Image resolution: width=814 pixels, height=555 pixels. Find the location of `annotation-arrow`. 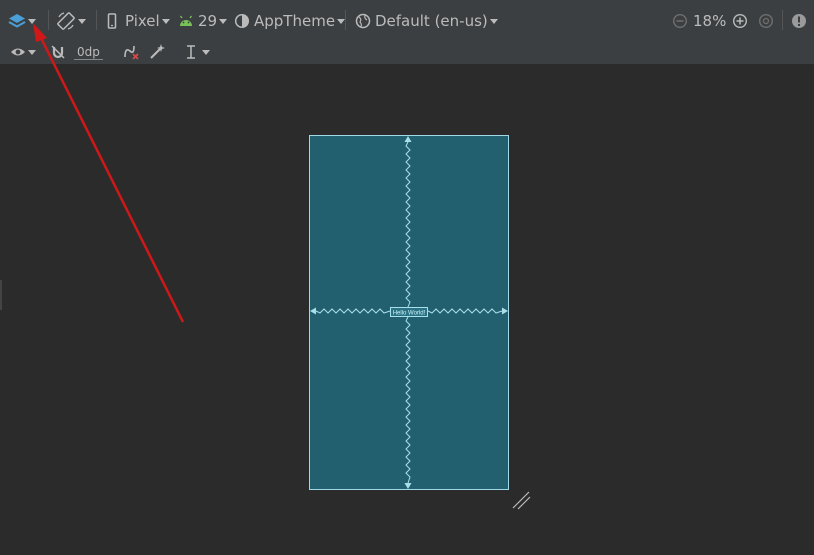

annotation-arrow is located at coordinates (109, 173).